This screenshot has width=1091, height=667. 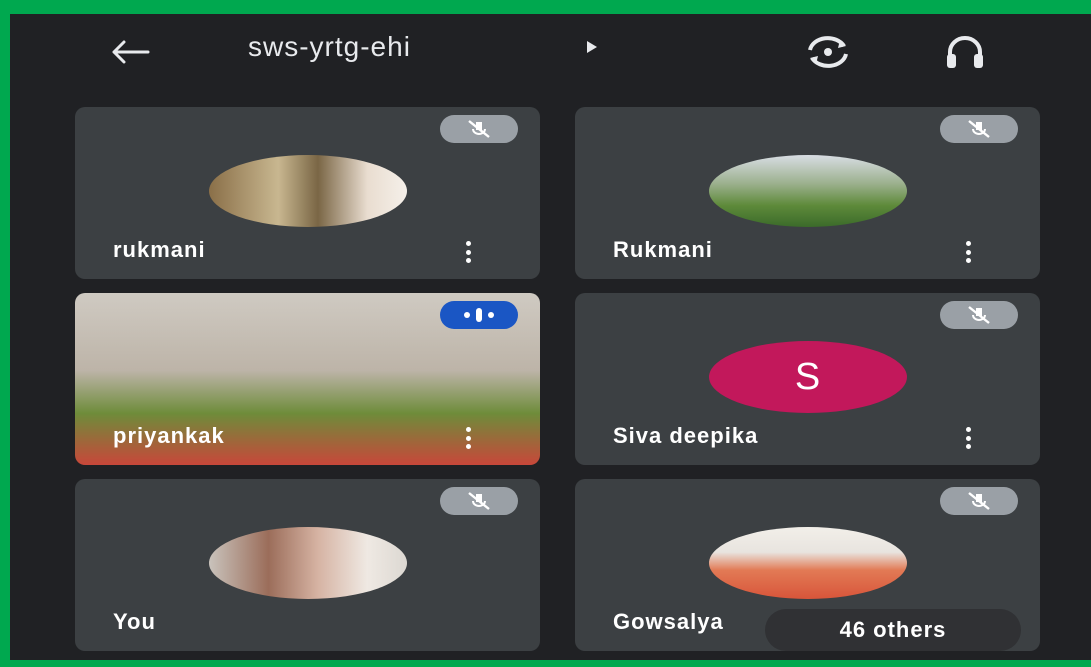 I want to click on back-button, so click(x=130, y=52).